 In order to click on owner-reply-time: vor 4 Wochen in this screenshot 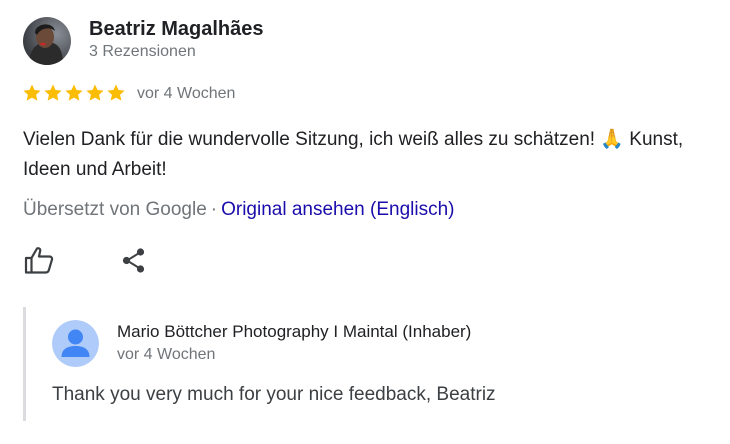, I will do `click(166, 354)`.